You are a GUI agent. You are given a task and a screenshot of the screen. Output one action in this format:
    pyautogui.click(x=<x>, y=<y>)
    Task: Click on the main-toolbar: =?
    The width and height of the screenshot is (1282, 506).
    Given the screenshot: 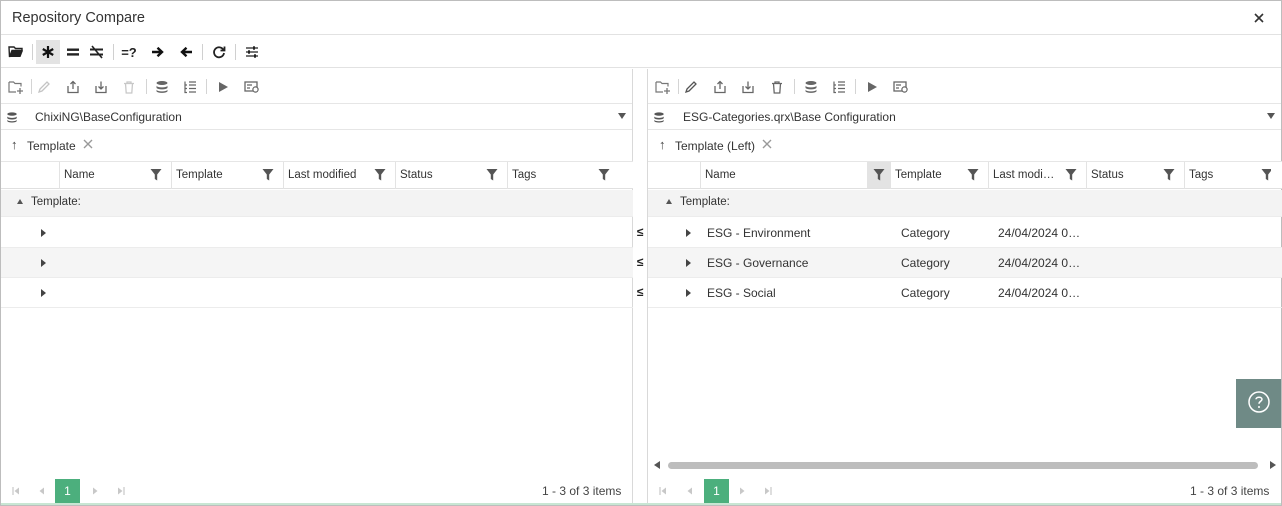 What is the action you would take?
    pyautogui.click(x=641, y=52)
    